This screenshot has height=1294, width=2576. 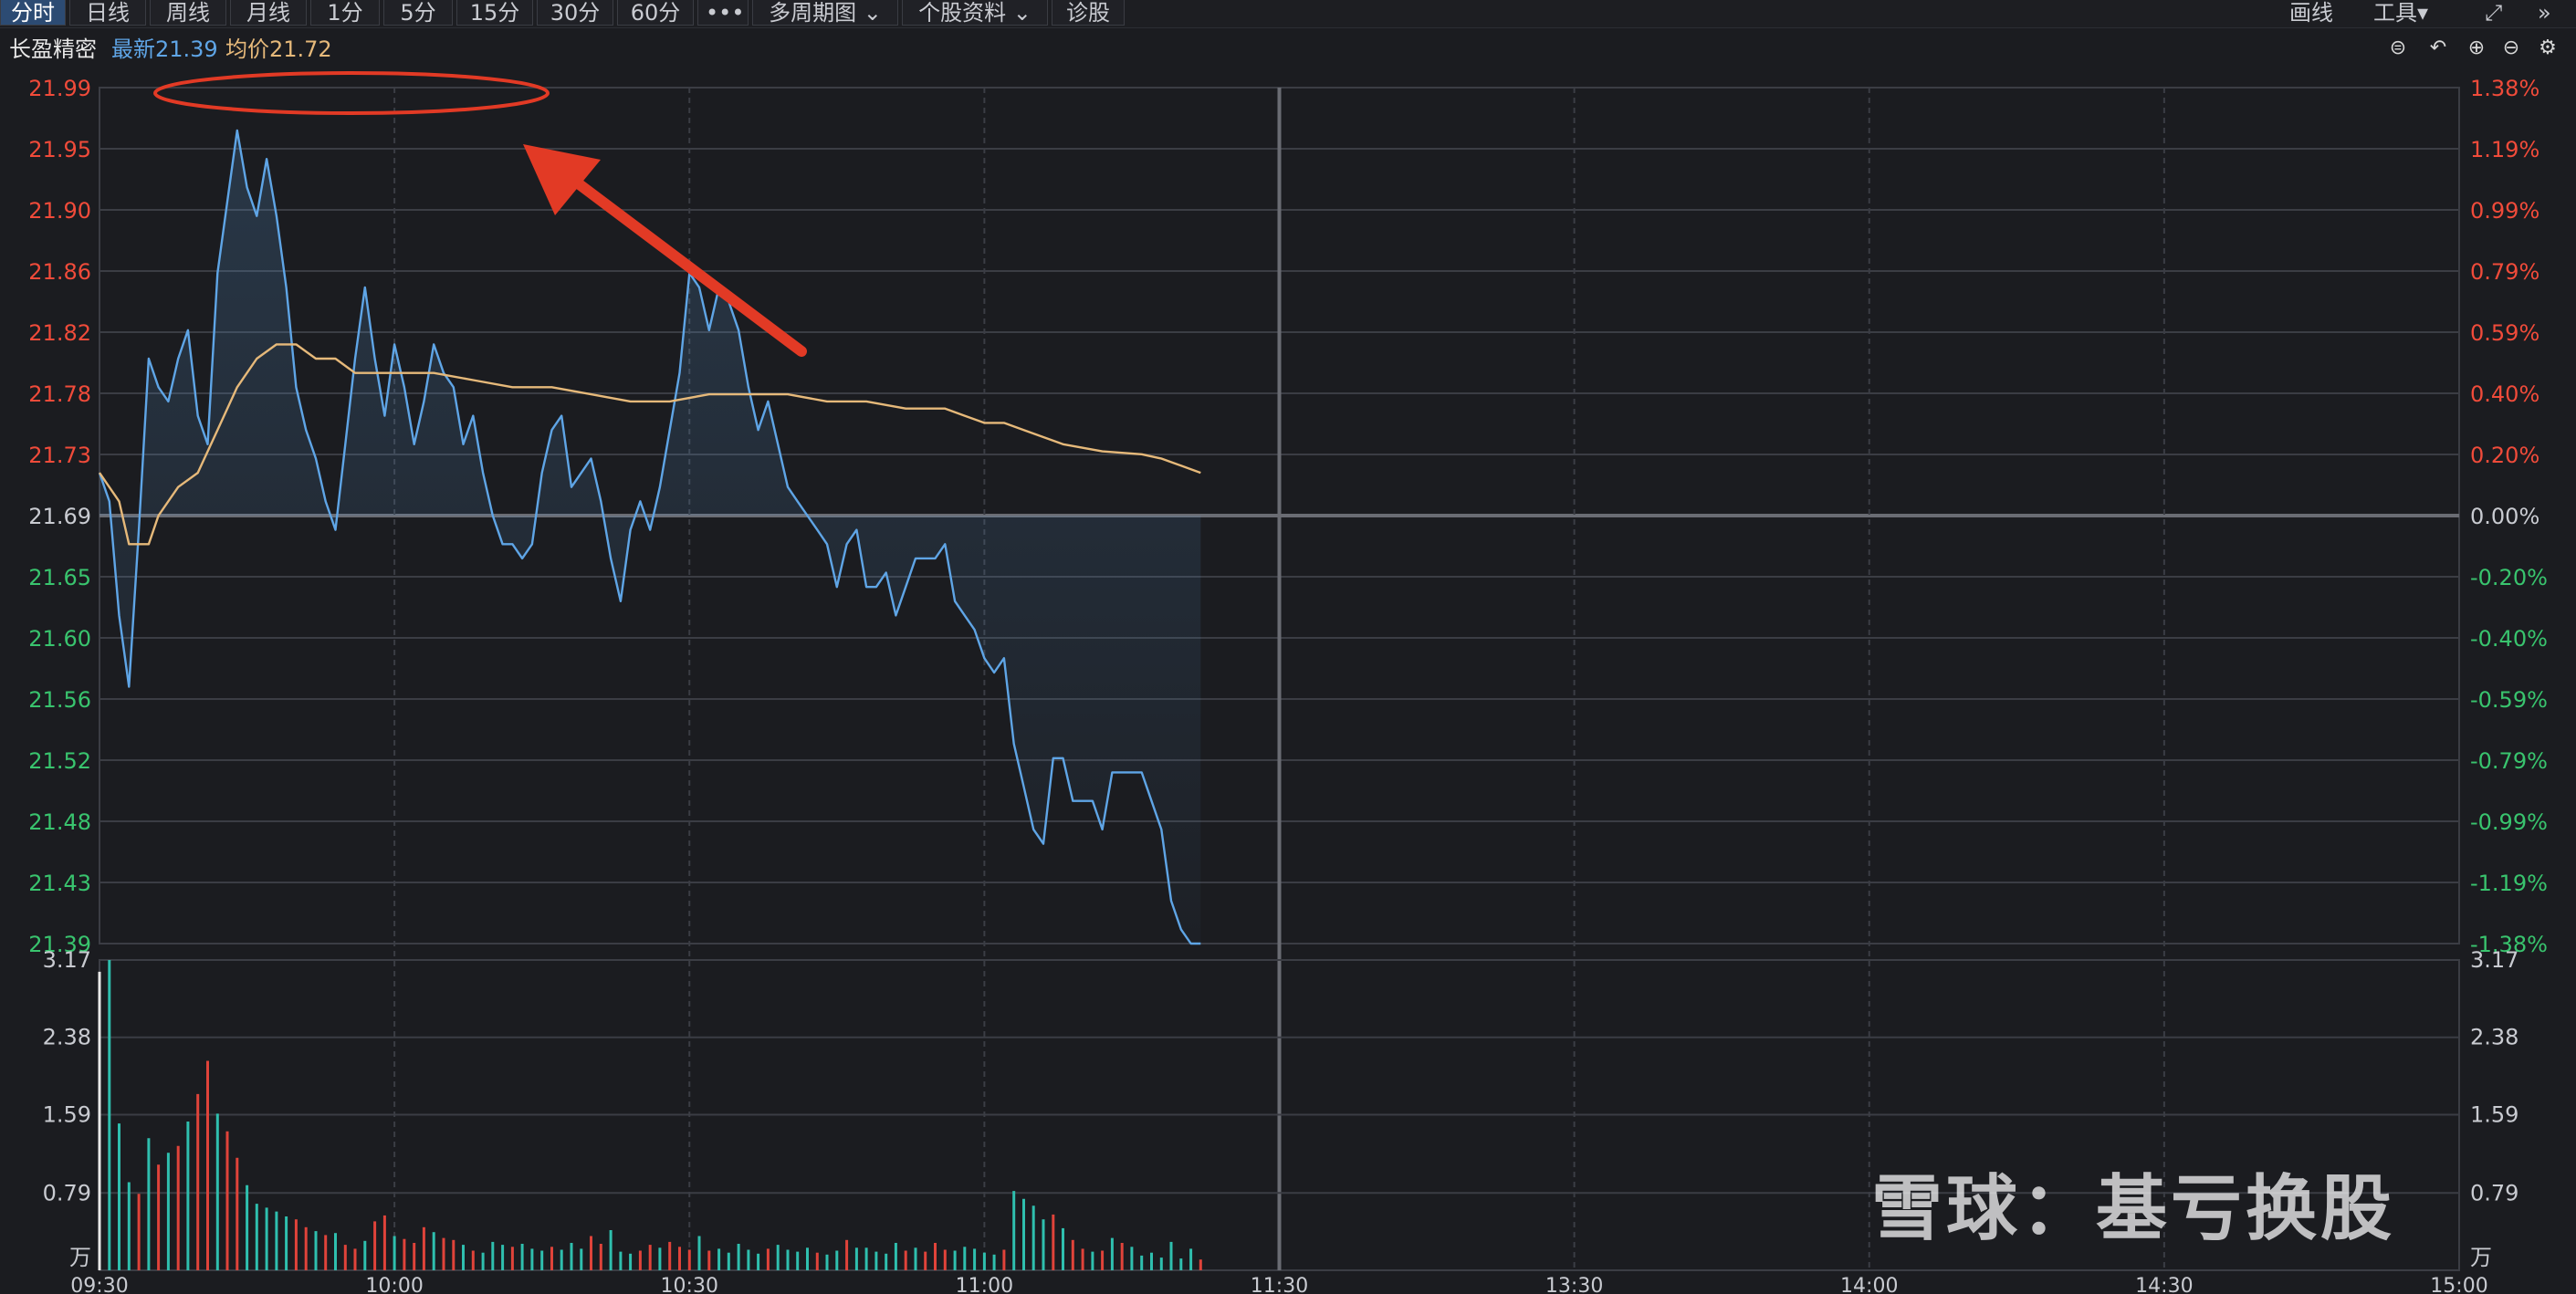 I want to click on pct-tick-label: -0.99%, so click(x=2509, y=822).